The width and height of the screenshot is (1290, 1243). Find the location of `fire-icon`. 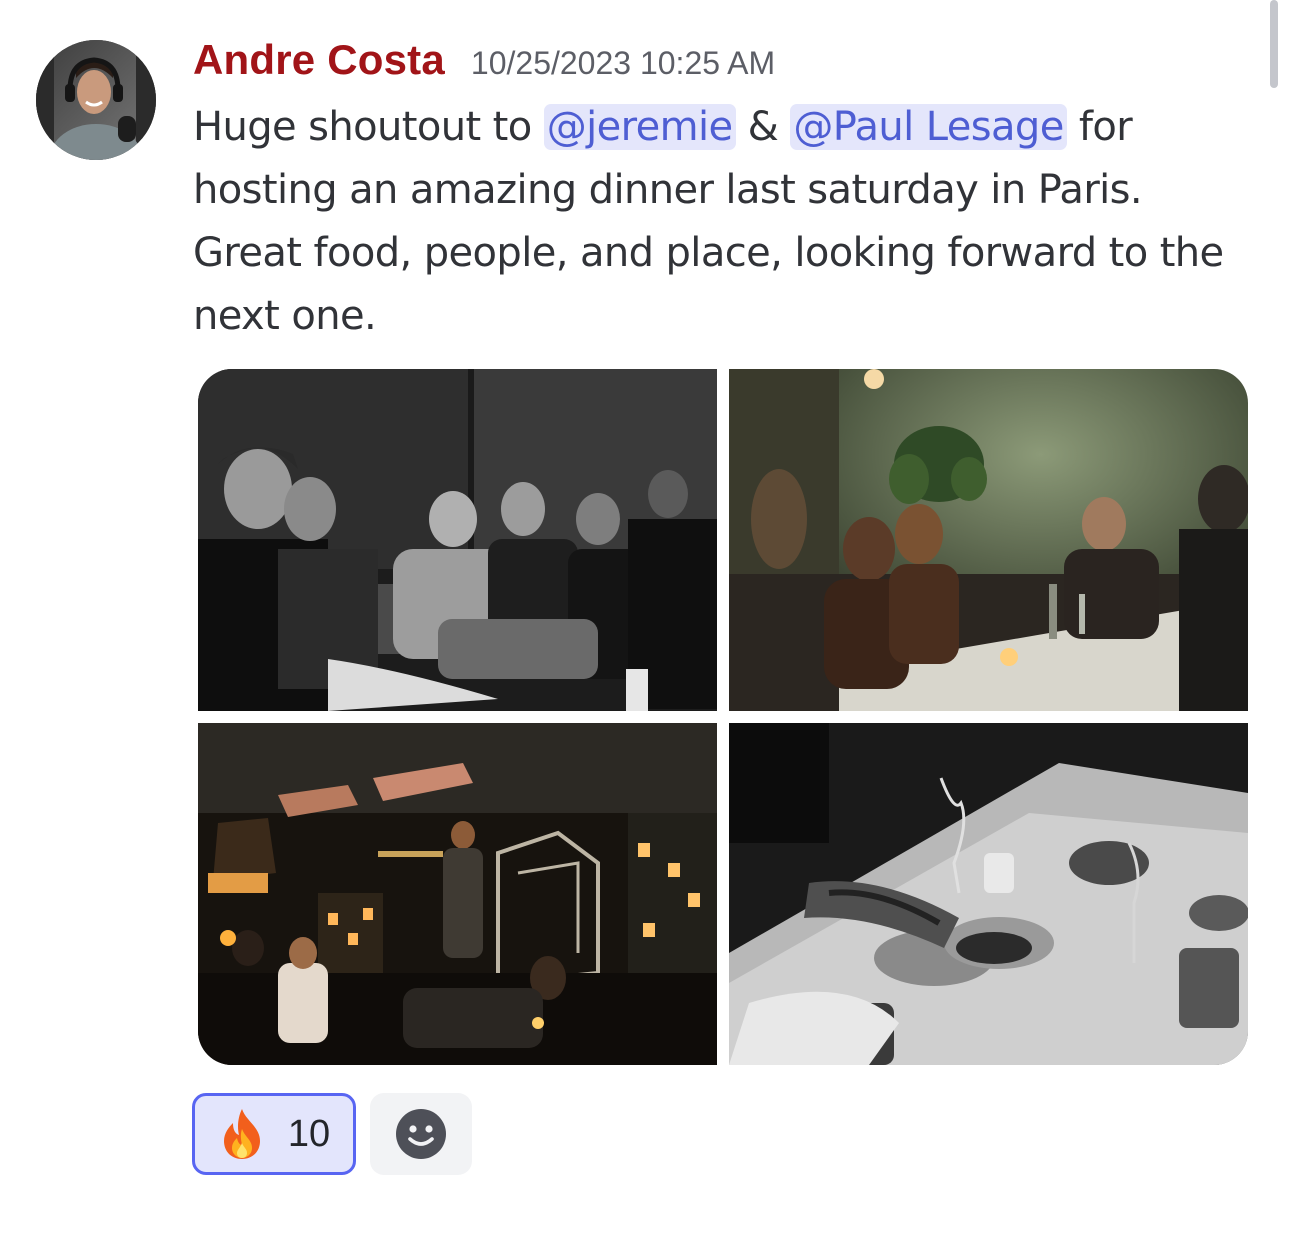

fire-icon is located at coordinates (241, 1134).